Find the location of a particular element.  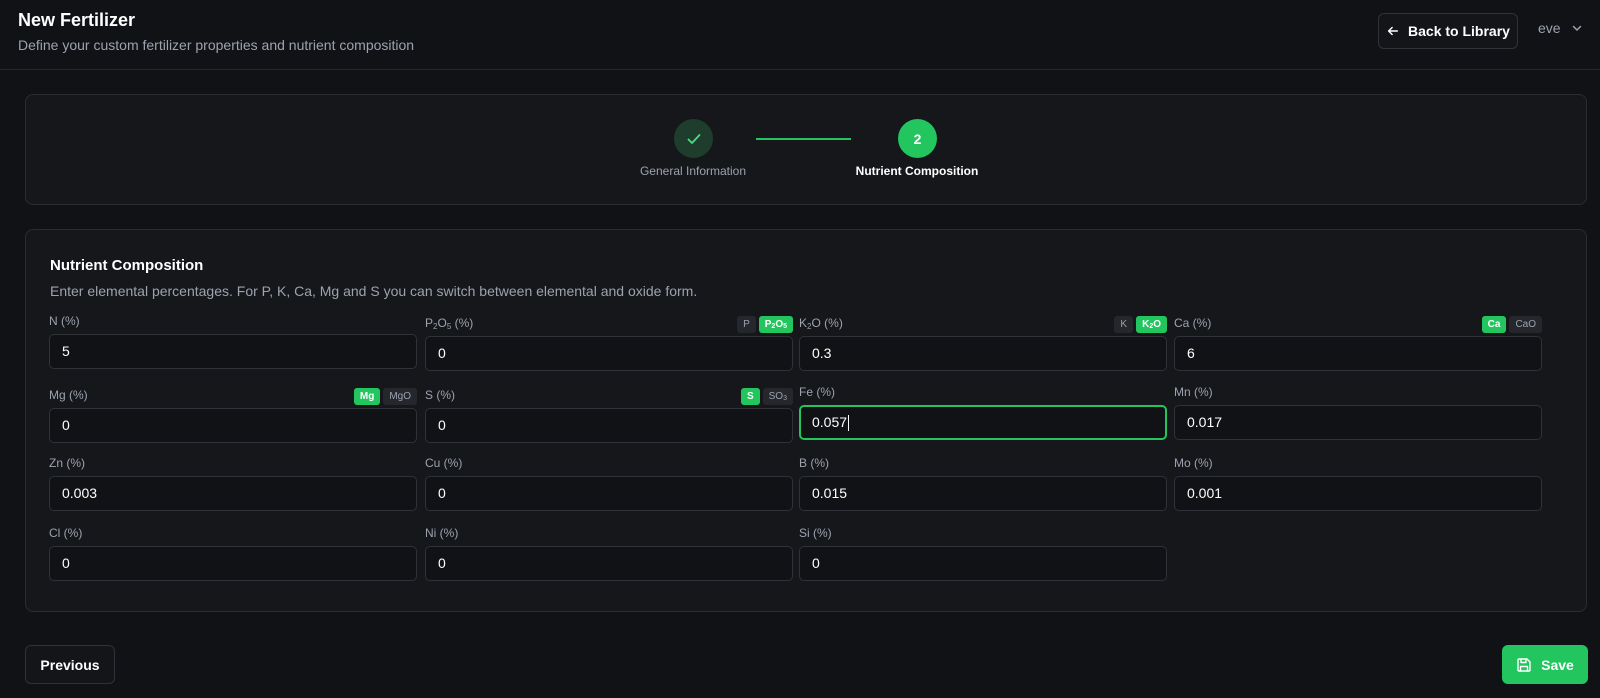

arrow-left-icon is located at coordinates (1393, 31).